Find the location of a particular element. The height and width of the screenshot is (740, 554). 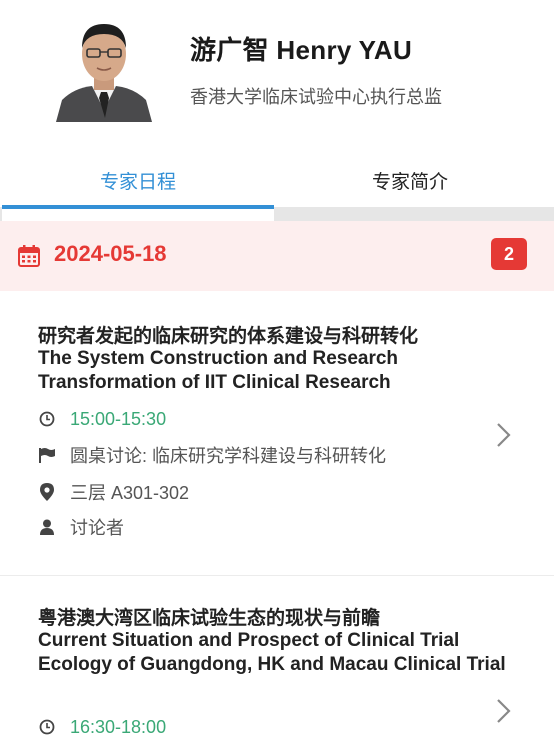

map-marker-icon is located at coordinates (47, 492).